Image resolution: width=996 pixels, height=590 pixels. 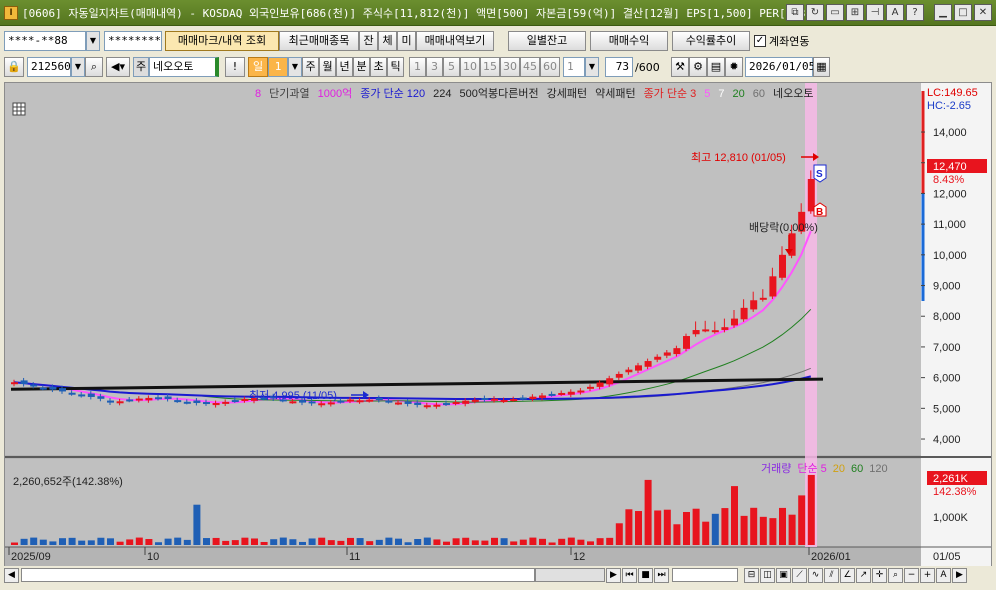 What do you see at coordinates (839, 469) in the screenshot?
I see `volume-legend-item: 20` at bounding box center [839, 469].